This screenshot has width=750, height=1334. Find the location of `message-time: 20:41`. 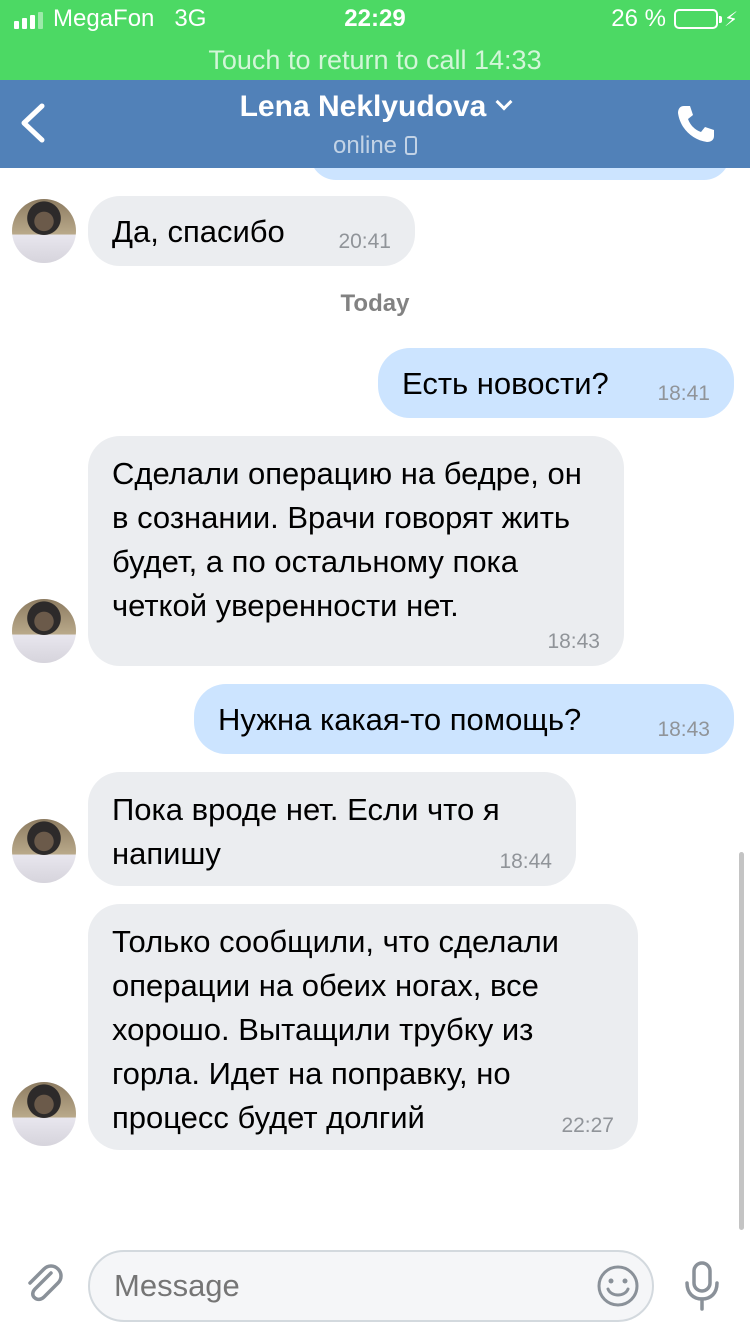

message-time: 20:41 is located at coordinates (364, 241).